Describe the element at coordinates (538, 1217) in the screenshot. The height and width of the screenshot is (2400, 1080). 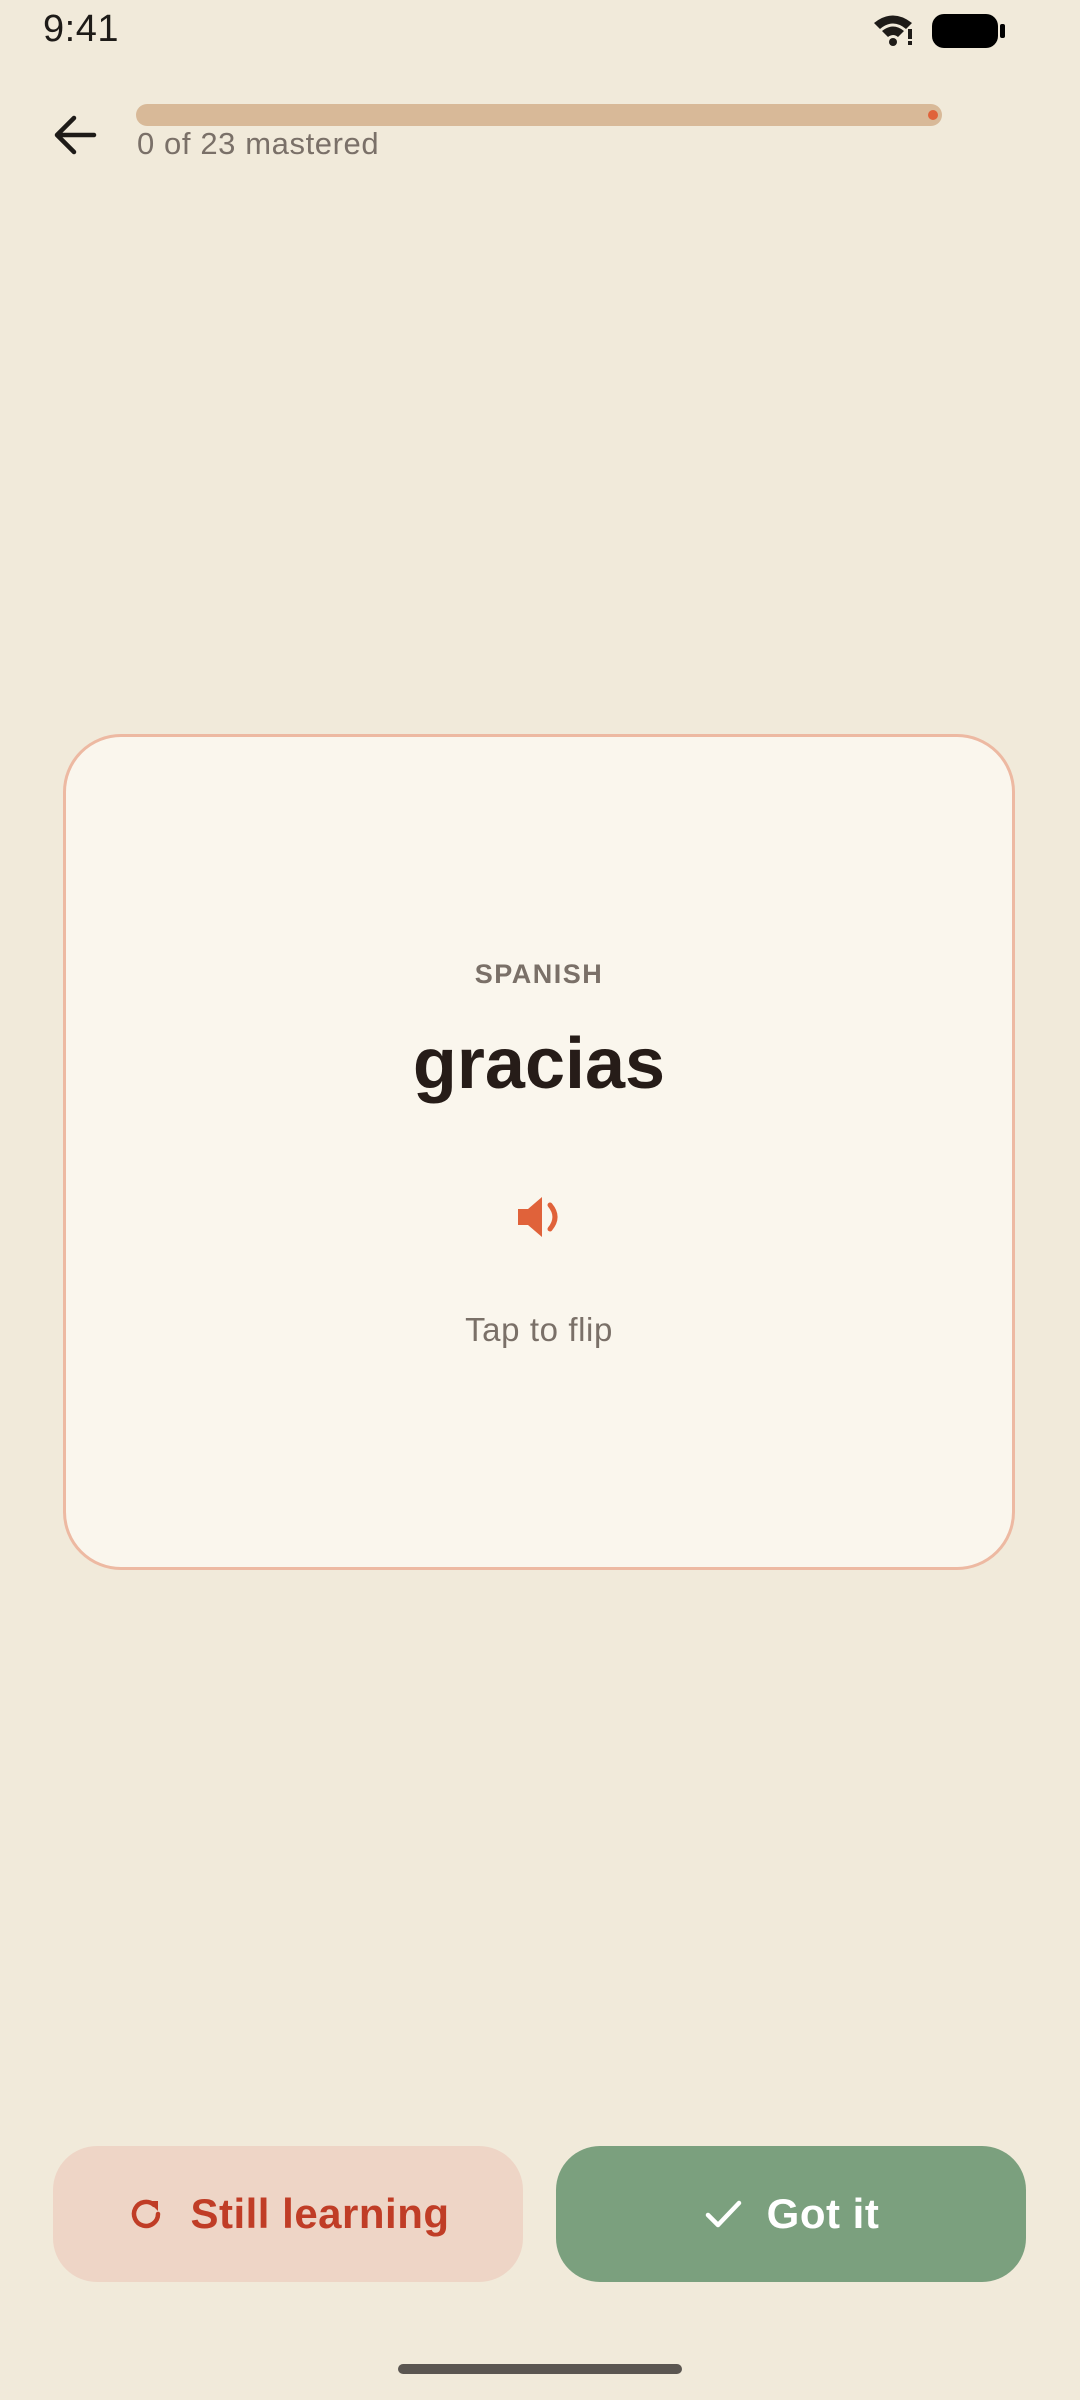
I see `speaker-icon` at that location.